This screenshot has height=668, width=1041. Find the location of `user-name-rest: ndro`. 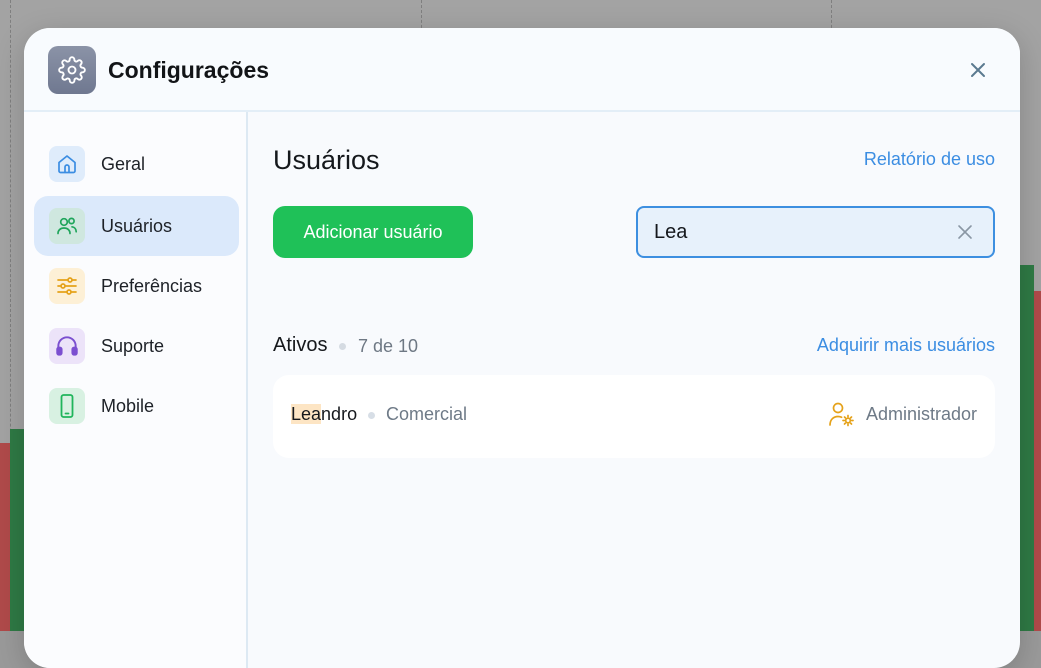

user-name-rest: ndro is located at coordinates (339, 414).